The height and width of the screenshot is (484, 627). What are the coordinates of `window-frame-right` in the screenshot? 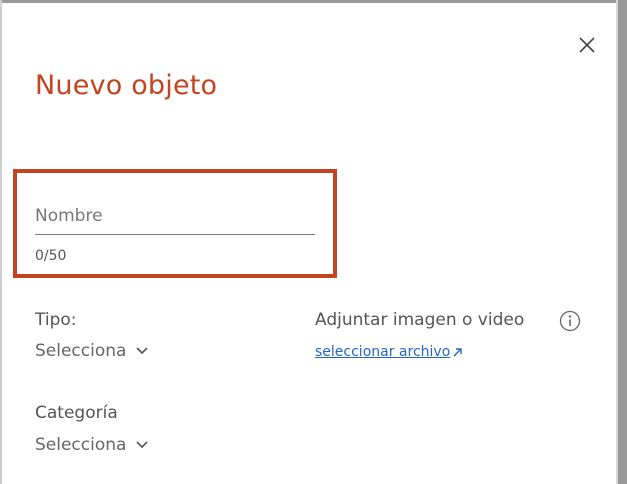 It's located at (622, 242).